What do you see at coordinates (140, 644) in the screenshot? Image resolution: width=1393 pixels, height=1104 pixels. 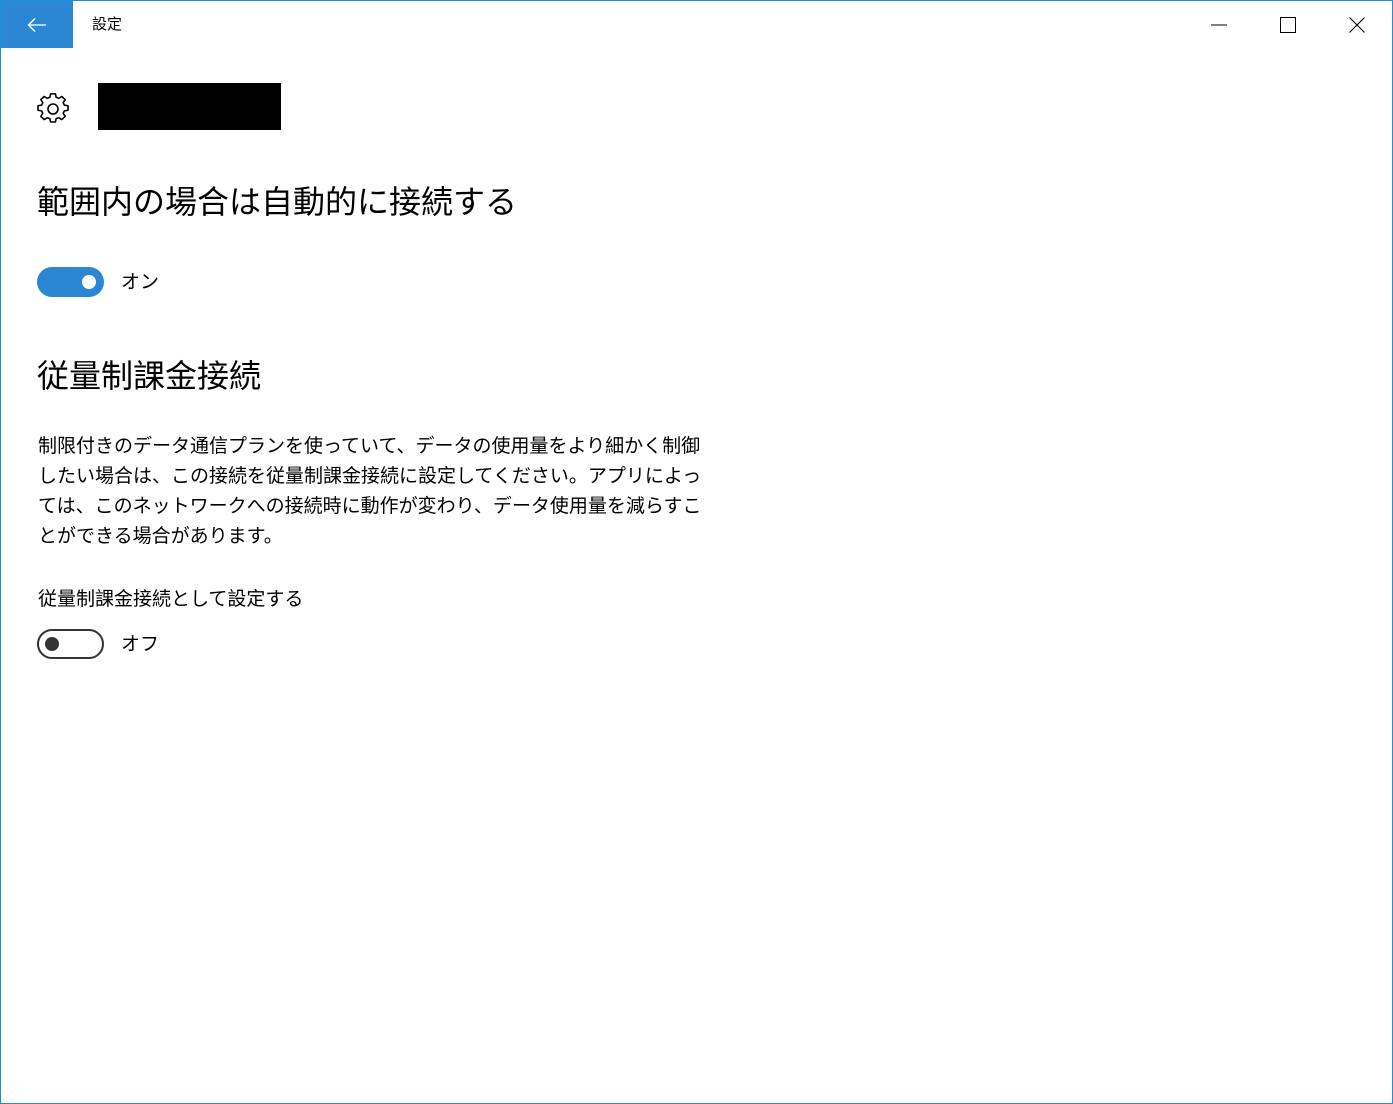 I see `metered-toggle-label: オフ` at bounding box center [140, 644].